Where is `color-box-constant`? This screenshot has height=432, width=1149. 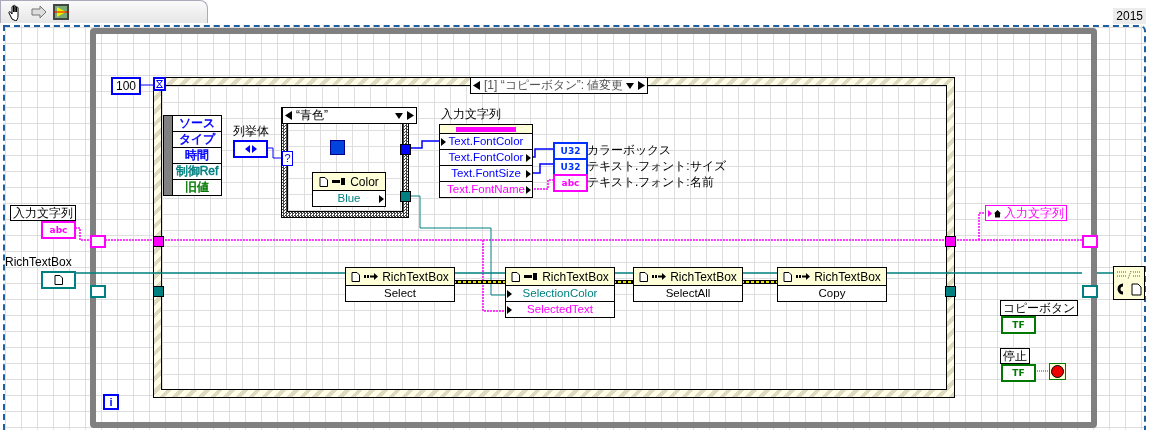
color-box-constant is located at coordinates (337, 147).